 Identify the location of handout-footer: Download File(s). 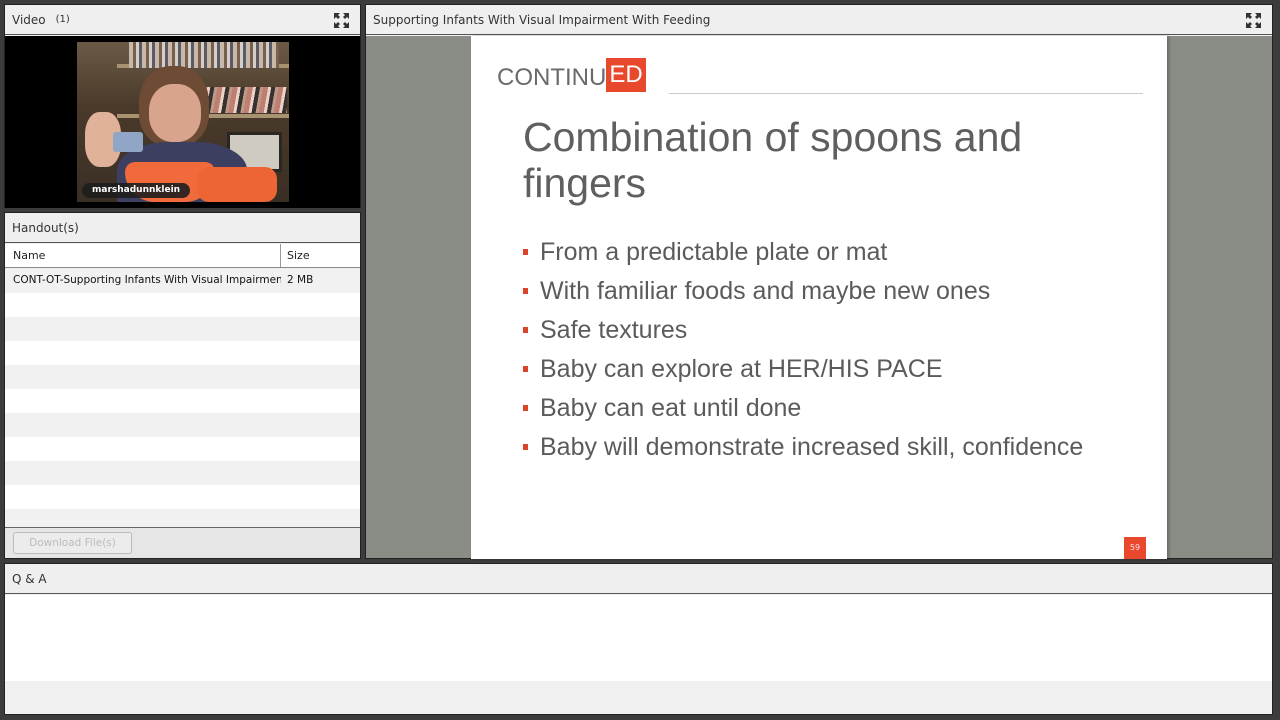
(182, 542).